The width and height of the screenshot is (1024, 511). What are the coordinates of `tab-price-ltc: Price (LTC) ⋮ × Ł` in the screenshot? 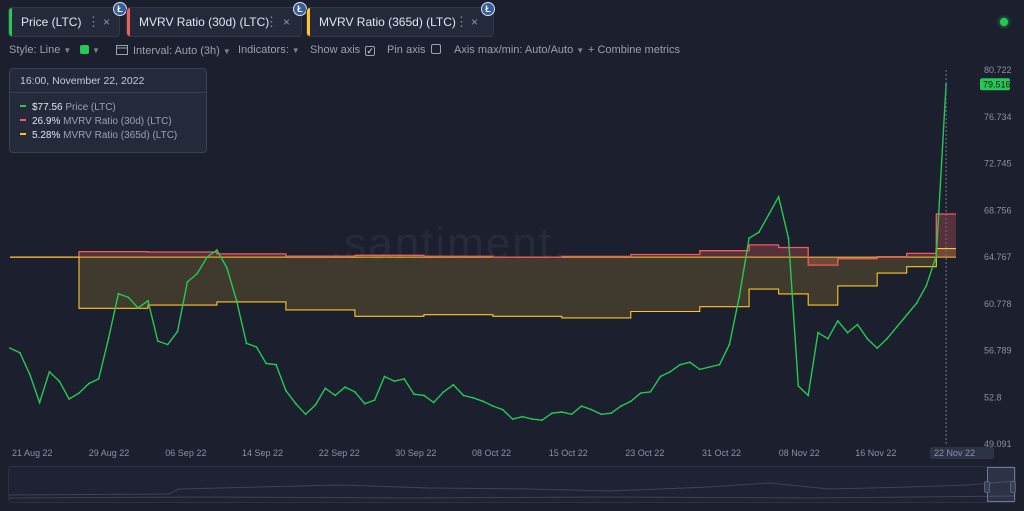 It's located at (67, 19).